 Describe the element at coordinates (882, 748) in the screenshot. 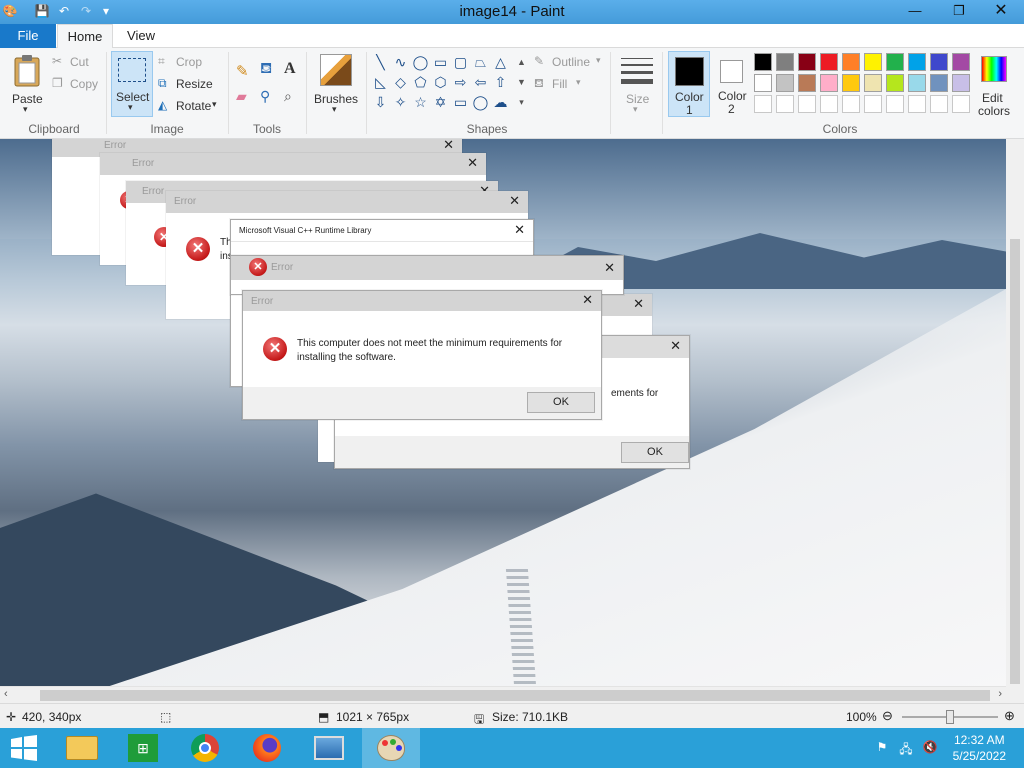

I see `action-center-icon: ⚑` at that location.